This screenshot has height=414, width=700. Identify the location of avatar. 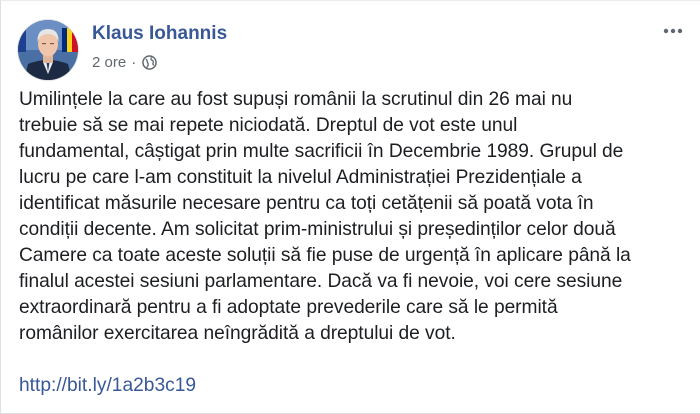
(48, 50).